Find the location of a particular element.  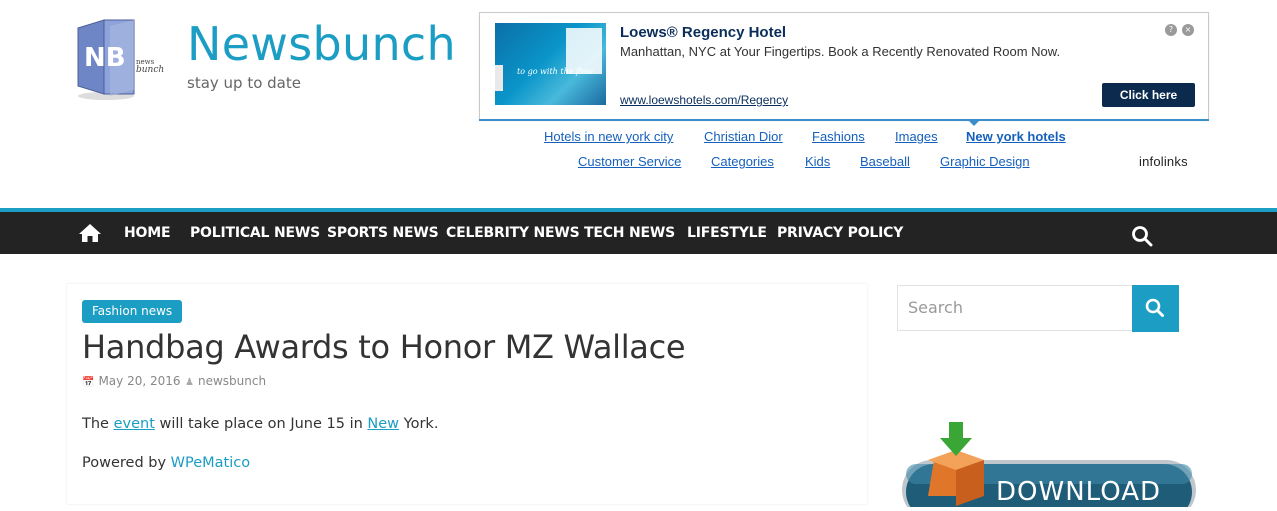

sidebar-search-button is located at coordinates (1155, 308).